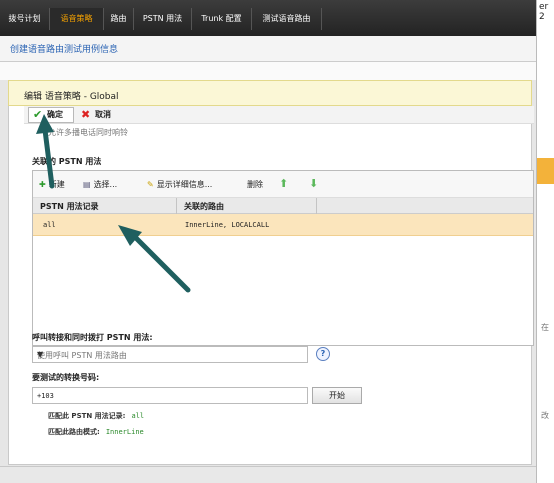 Image resolution: width=554 pixels, height=483 pixels. I want to click on annotation-arrow-row, so click(154, 259).